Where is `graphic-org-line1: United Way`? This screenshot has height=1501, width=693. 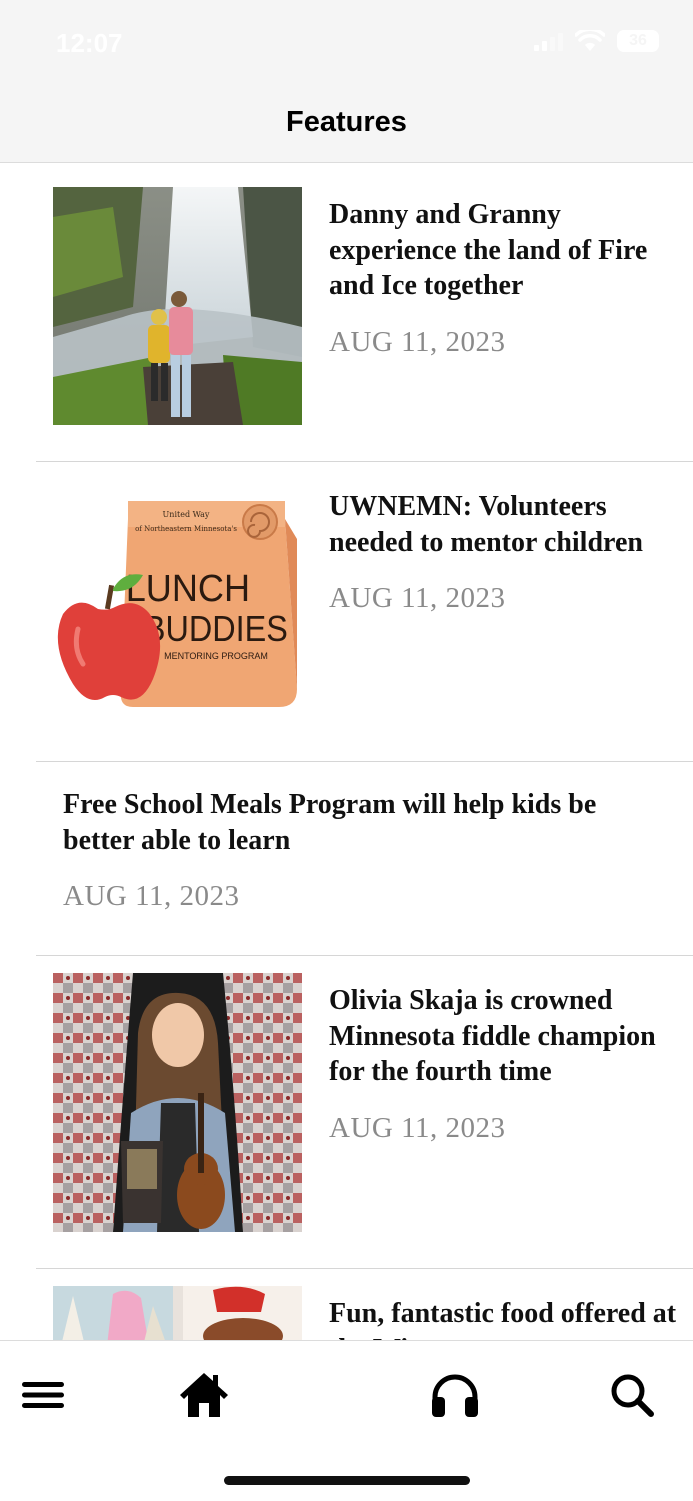
graphic-org-line1: United Way is located at coordinates (186, 514).